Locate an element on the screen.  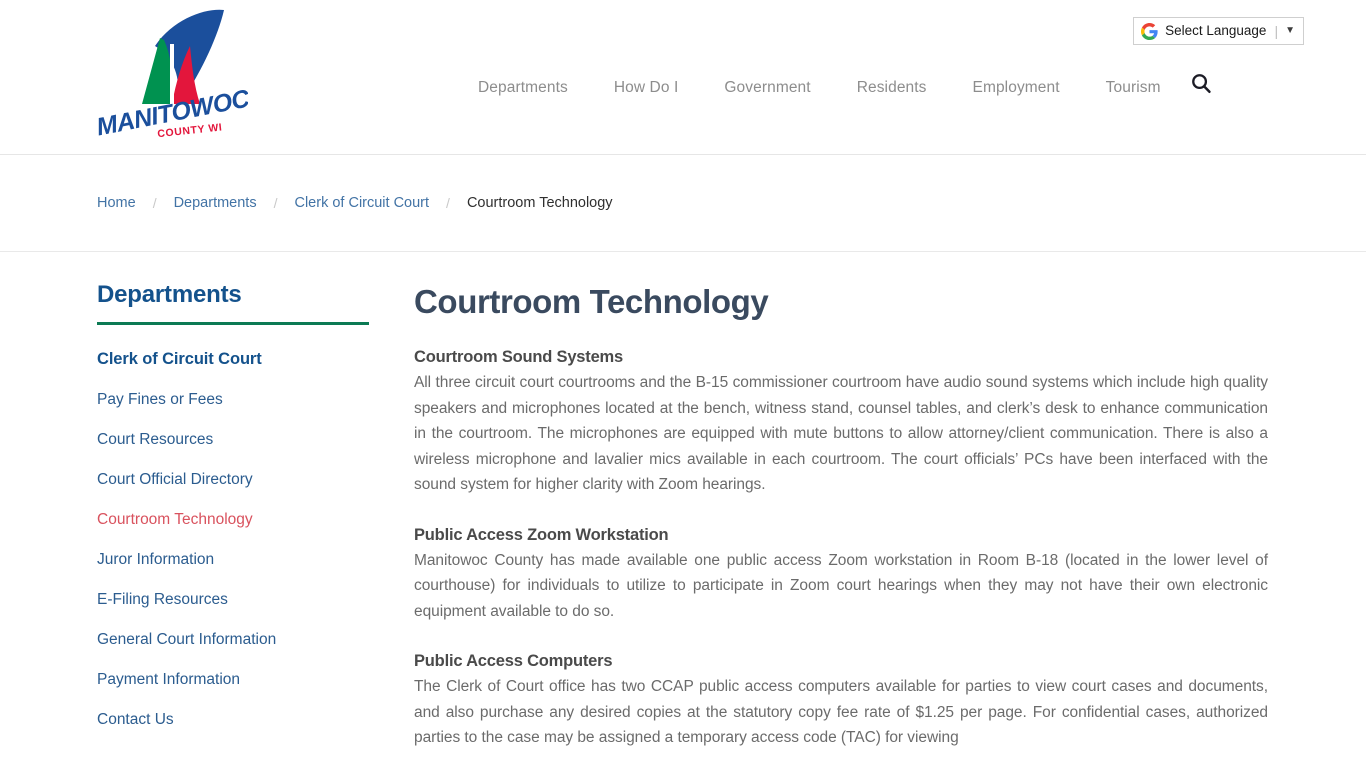
search-button is located at coordinates (1201, 83).